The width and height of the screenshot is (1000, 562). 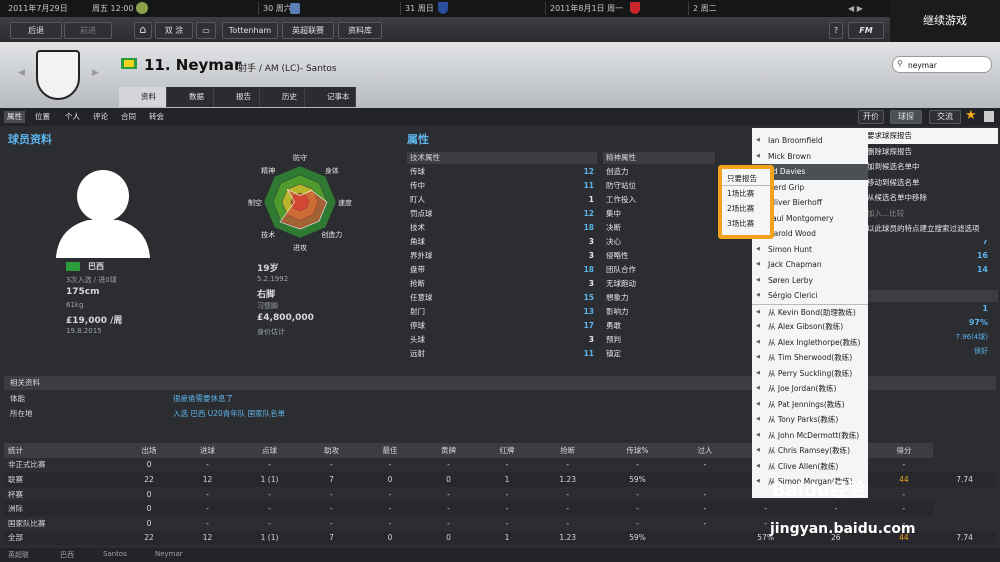 I want to click on location-value: 入选 巴西 U20青年队 国家队名单, so click(x=229, y=413).